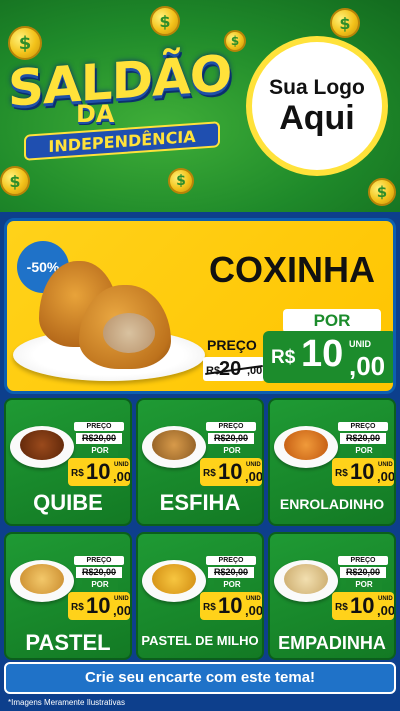  I want to click on product-name: PASTEL DE MILHO, so click(200, 640).